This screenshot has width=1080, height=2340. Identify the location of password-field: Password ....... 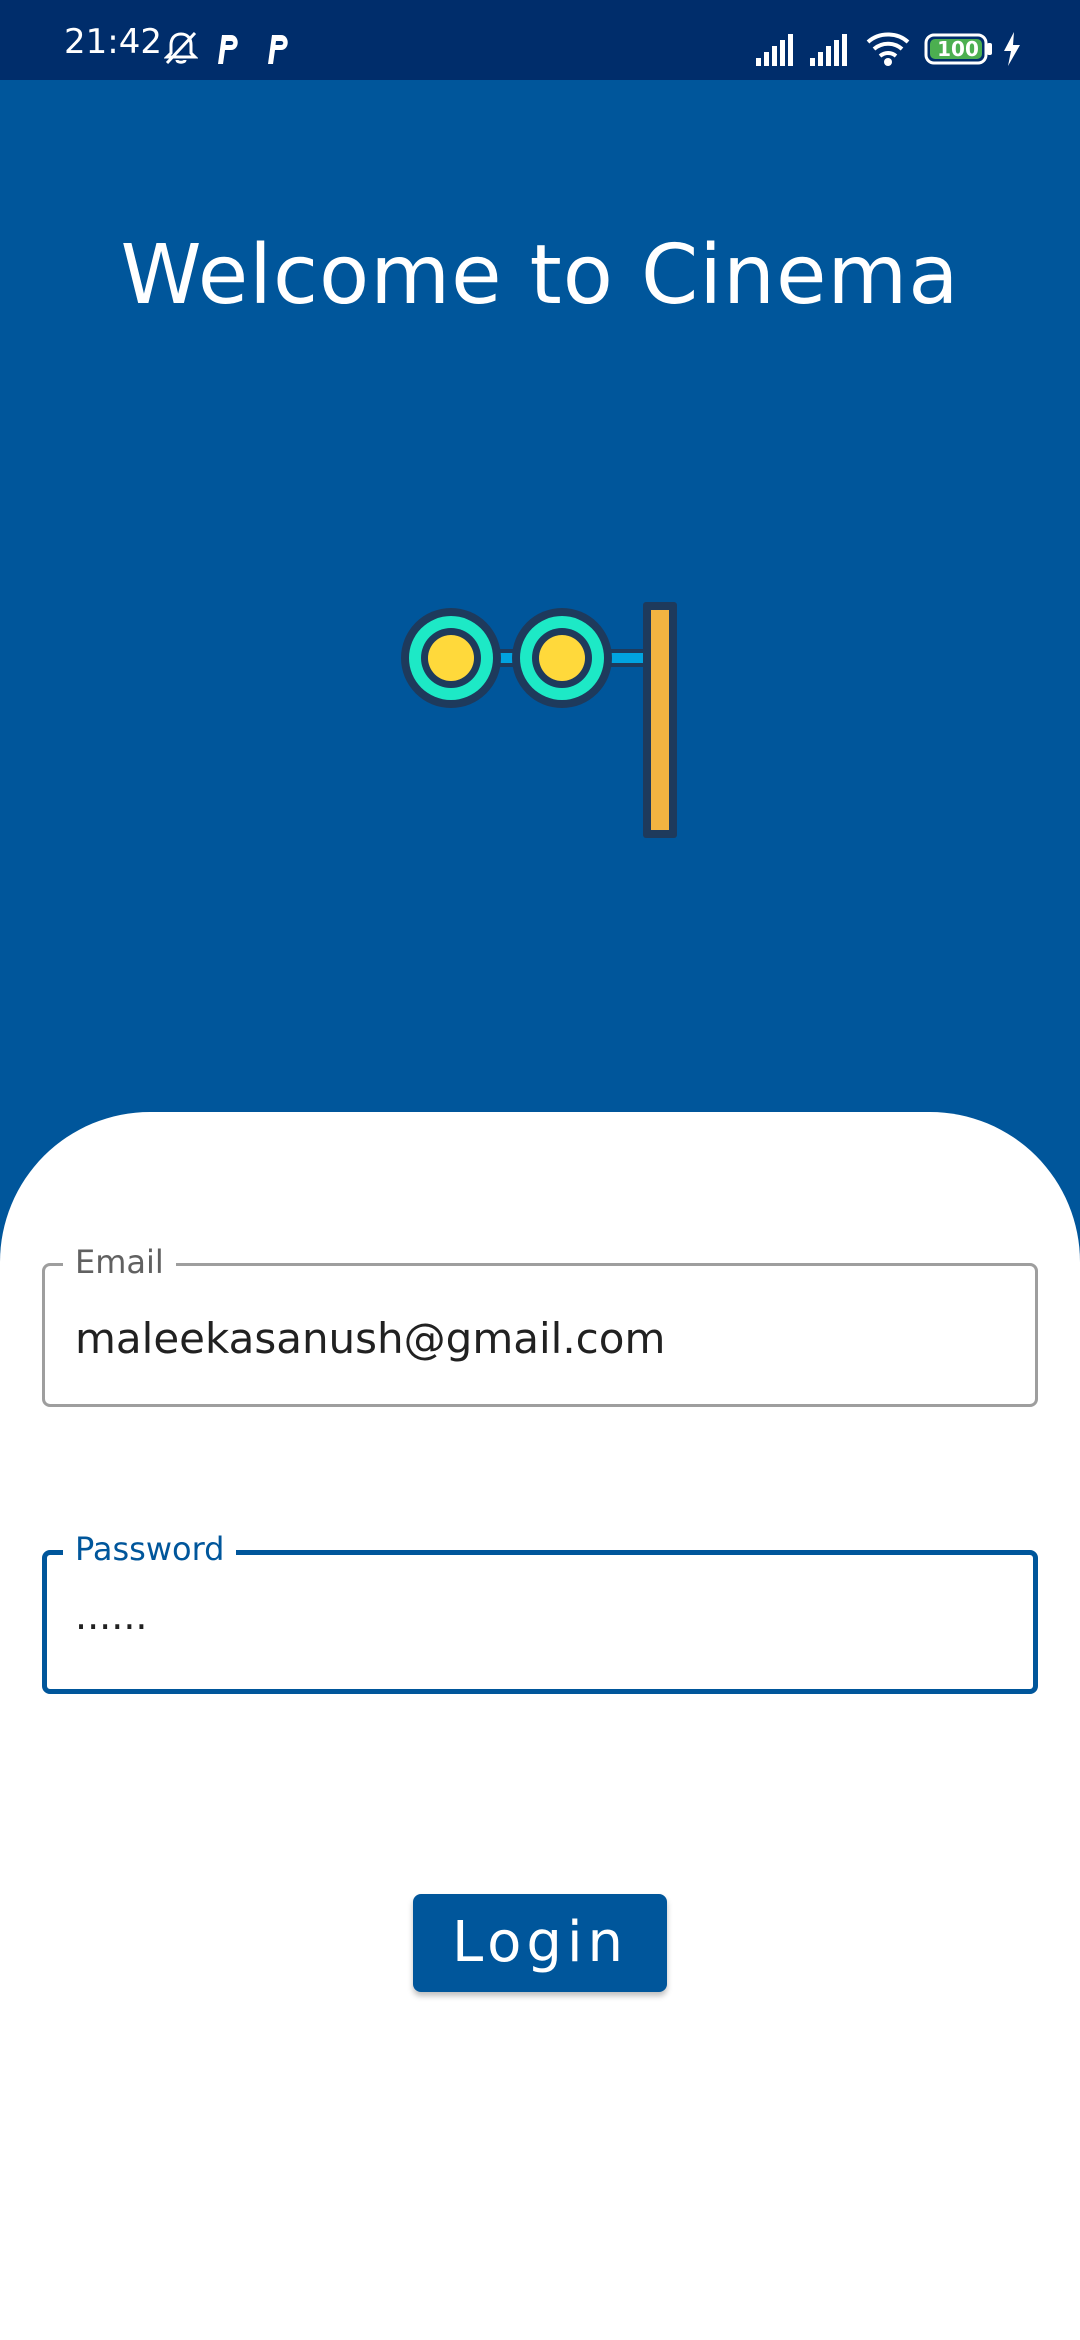
(540, 1611).